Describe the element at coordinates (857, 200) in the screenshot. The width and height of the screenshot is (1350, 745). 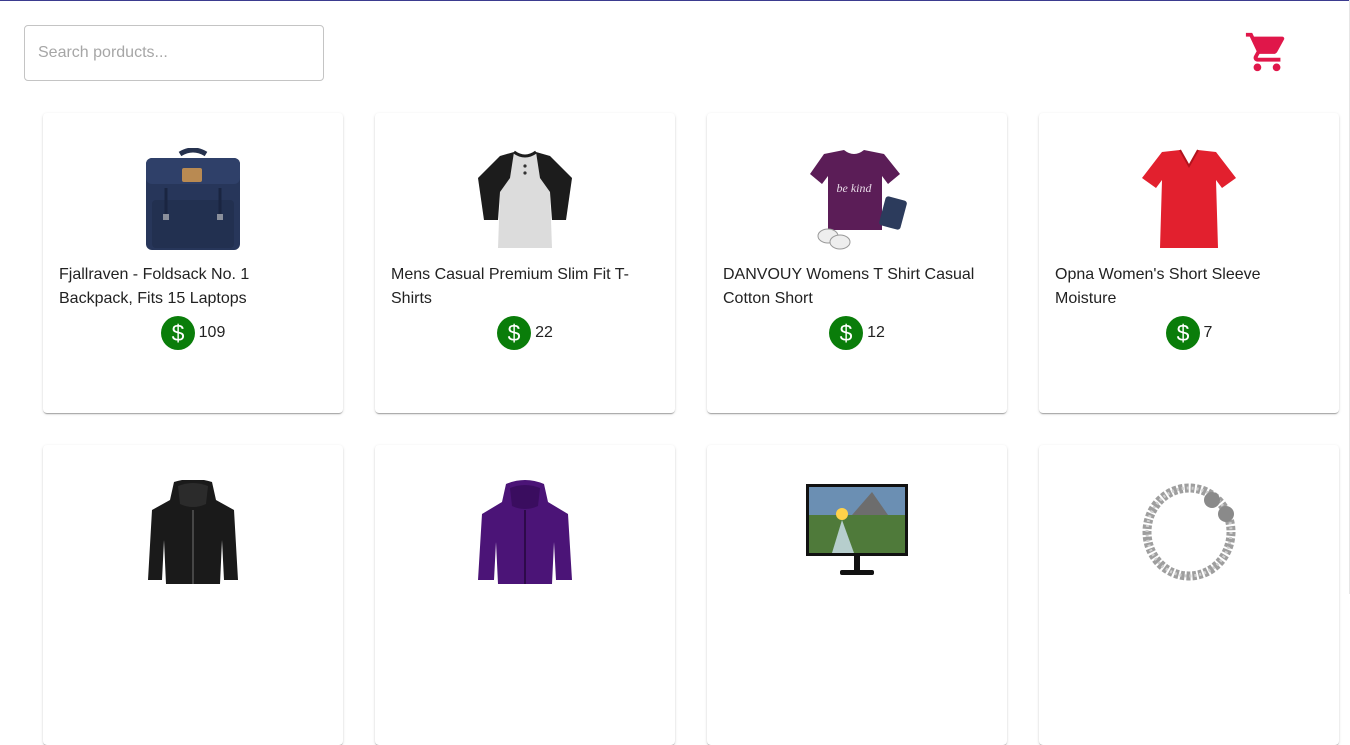
I see `product-image-purple-tshirt: be kind` at that location.